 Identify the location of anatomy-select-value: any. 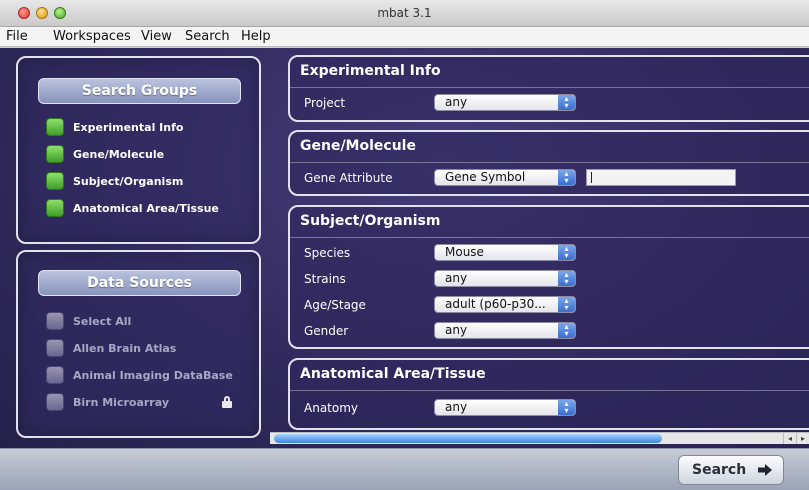
(456, 407).